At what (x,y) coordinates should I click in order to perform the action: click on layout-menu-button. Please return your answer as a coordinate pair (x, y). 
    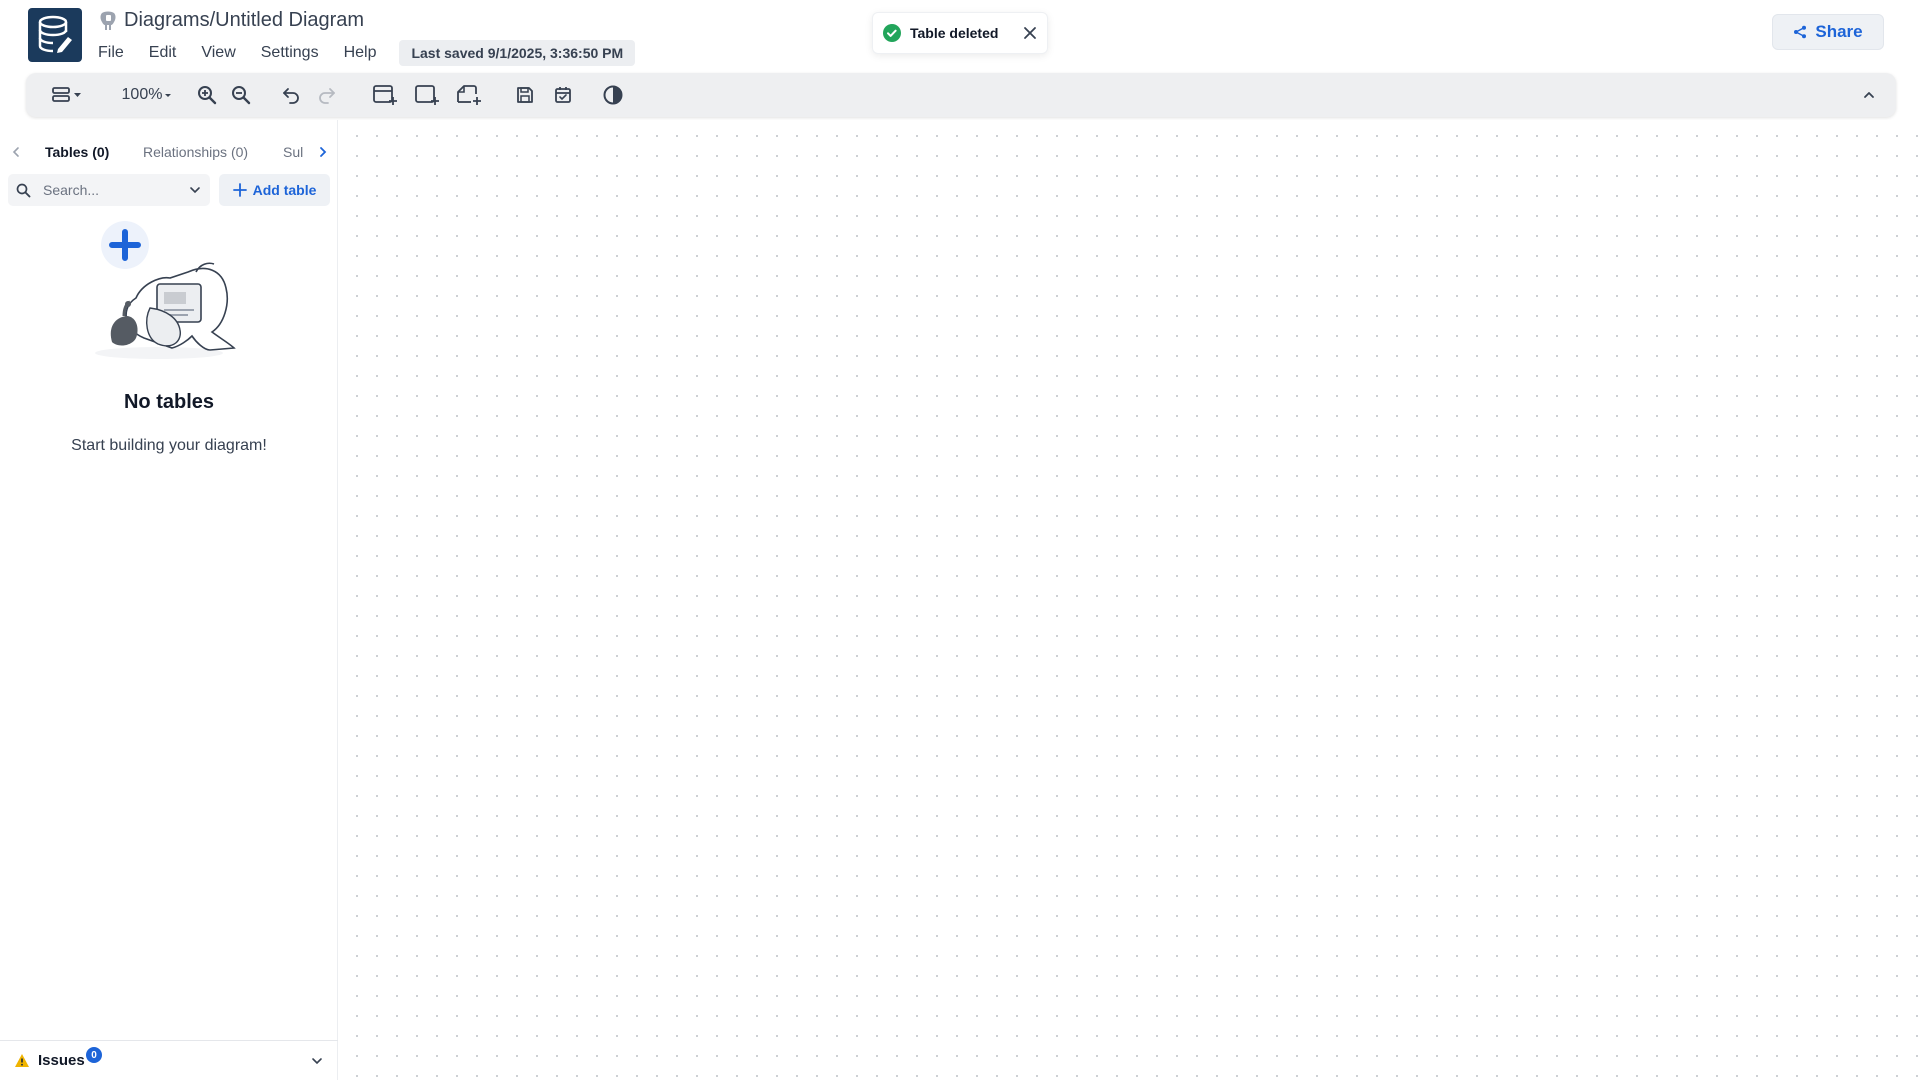
    Looking at the image, I should click on (68, 95).